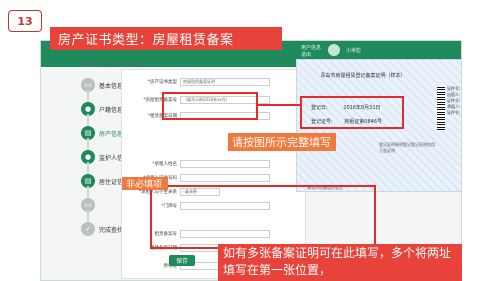  I want to click on bottom-note: 如有多张备案证明可在此填写，多个将两址填写在第一张位置，, so click(340, 262).